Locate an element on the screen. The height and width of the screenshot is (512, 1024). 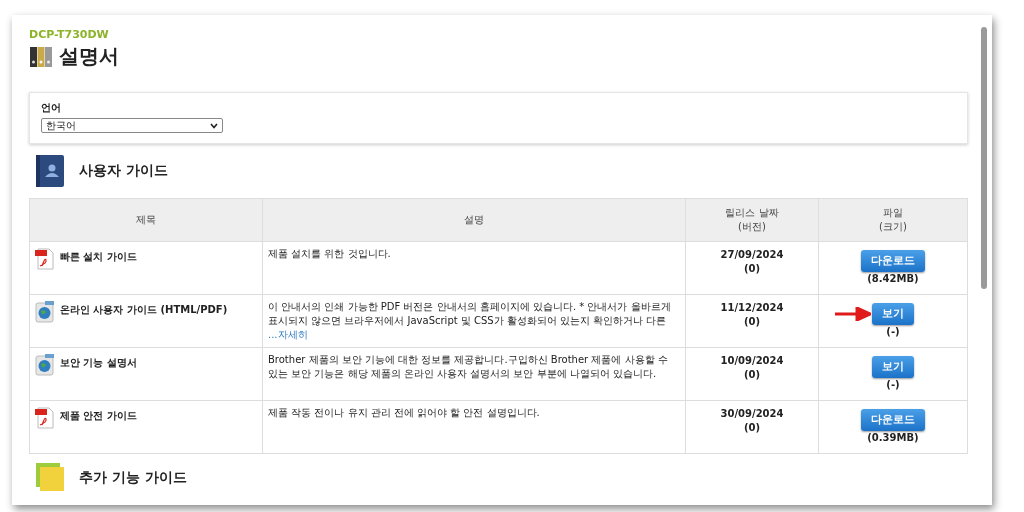
column-header: 제목 is located at coordinates (146, 220).